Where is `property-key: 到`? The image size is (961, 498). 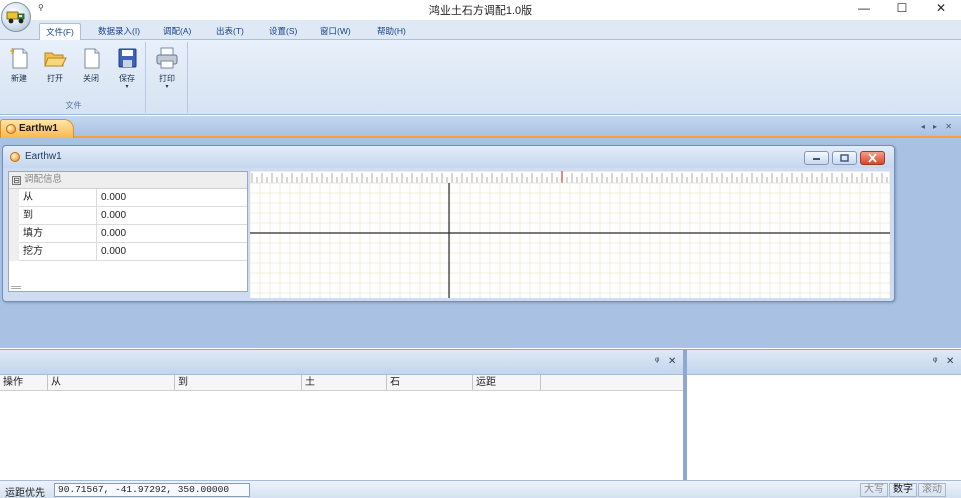 property-key: 到 is located at coordinates (58, 215).